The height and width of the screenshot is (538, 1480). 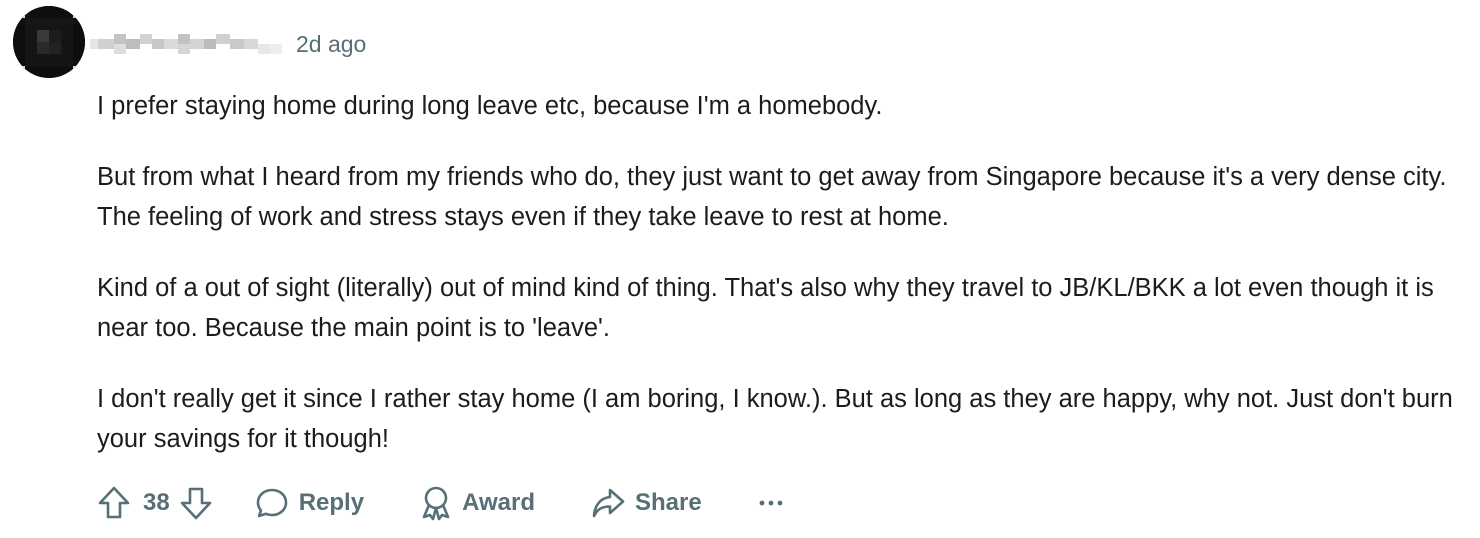 What do you see at coordinates (156, 502) in the screenshot?
I see `vote-count: 38` at bounding box center [156, 502].